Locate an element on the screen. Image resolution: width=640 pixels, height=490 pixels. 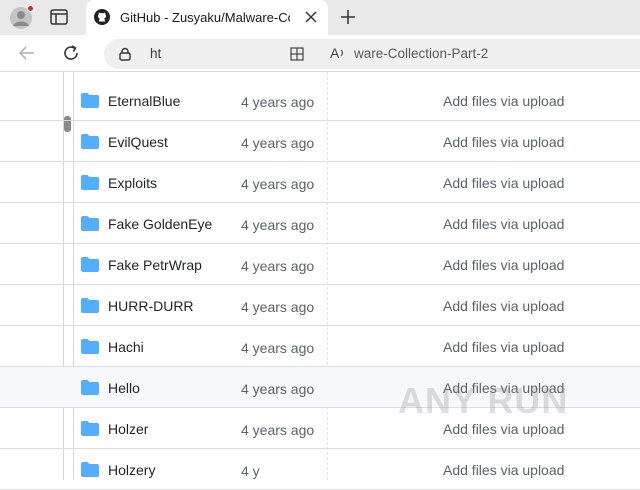
url-page-text: ware-Collection-Part-2 is located at coordinates (421, 53).